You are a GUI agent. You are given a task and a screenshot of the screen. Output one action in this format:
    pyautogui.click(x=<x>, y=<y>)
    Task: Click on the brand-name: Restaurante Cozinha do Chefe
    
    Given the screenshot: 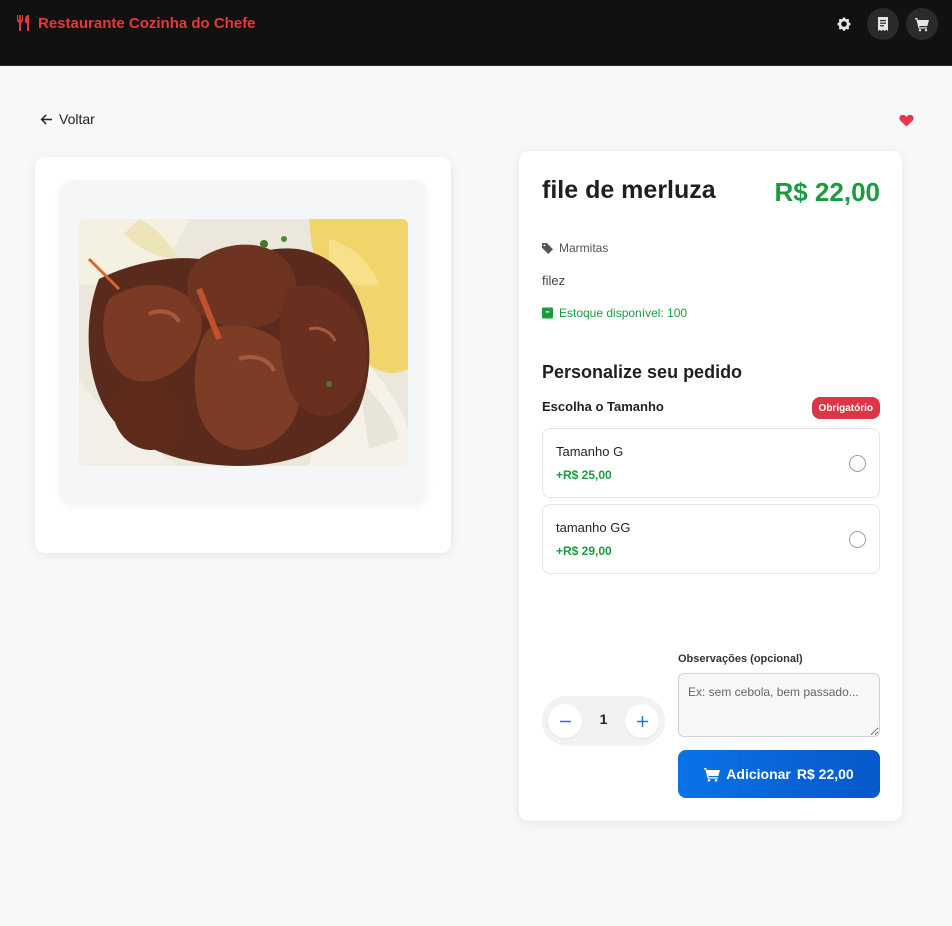 What is the action you would take?
    pyautogui.click(x=147, y=23)
    